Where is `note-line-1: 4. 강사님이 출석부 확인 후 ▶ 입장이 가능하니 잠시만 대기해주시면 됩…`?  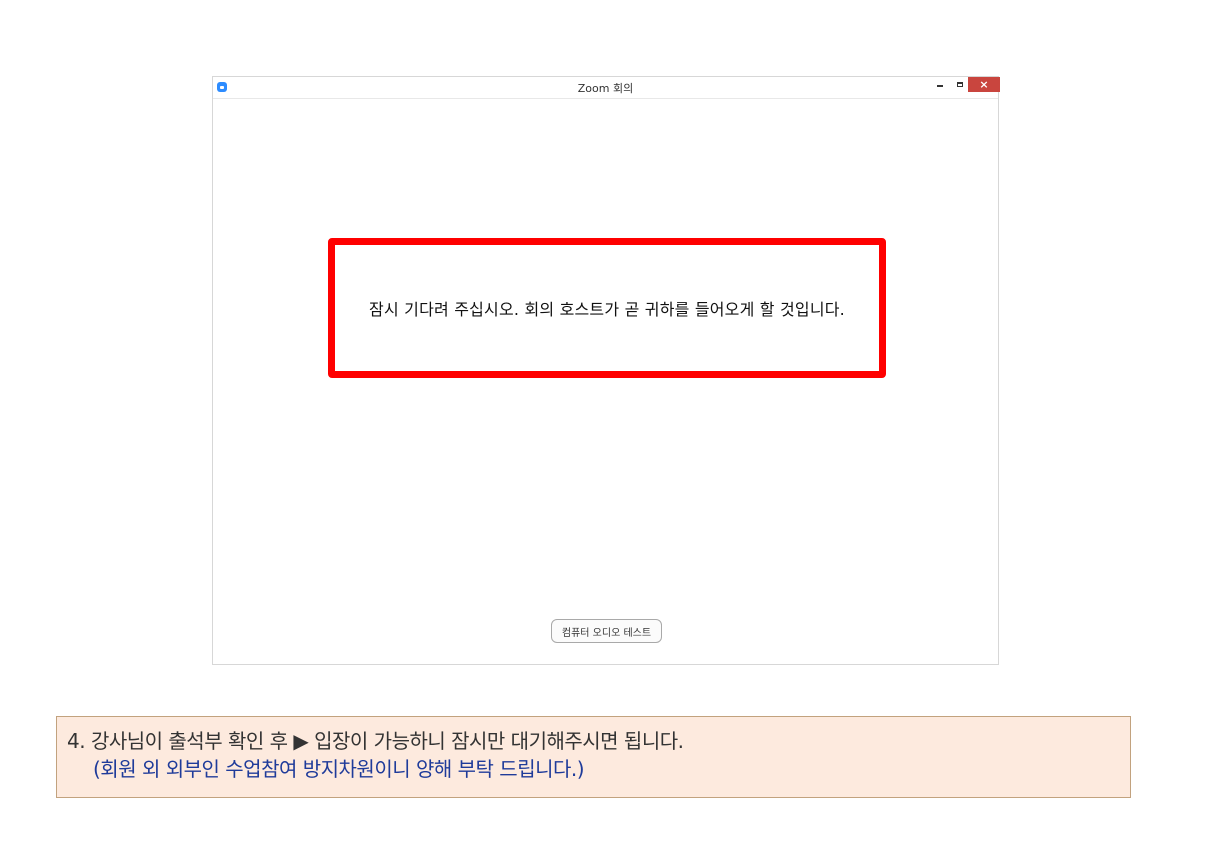
note-line-1: 4. 강사님이 출석부 확인 후 ▶ 입장이 가능하니 잠시만 대기해주시면 됩… is located at coordinates (375, 741).